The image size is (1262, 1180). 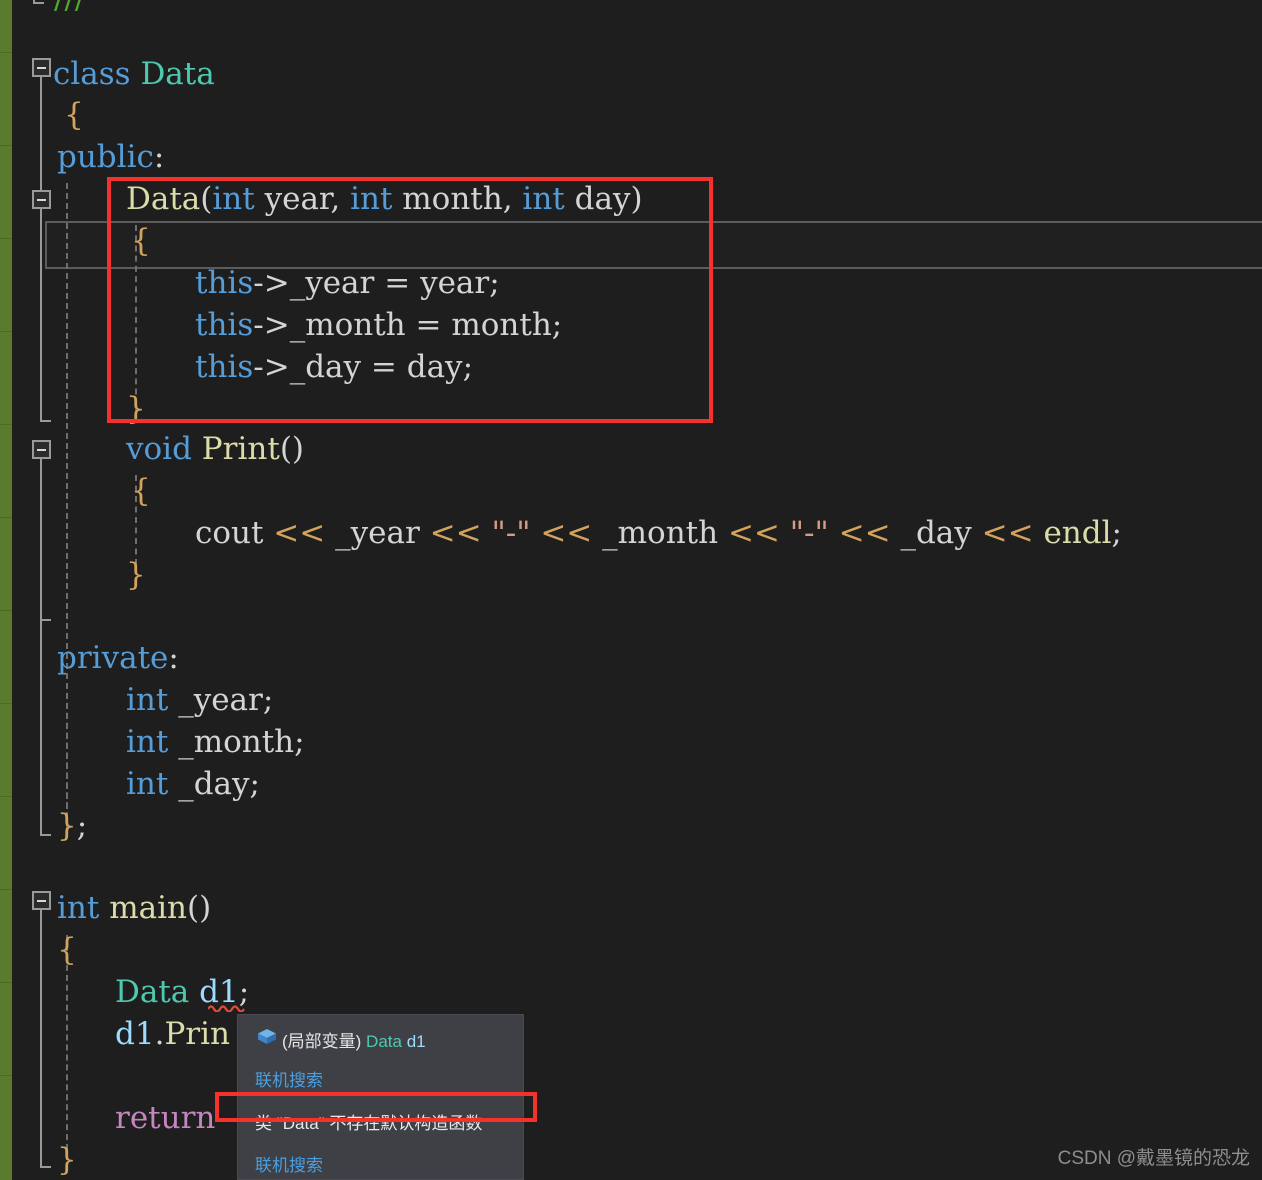 I want to click on local-variable-box-icon, so click(x=267, y=1037).